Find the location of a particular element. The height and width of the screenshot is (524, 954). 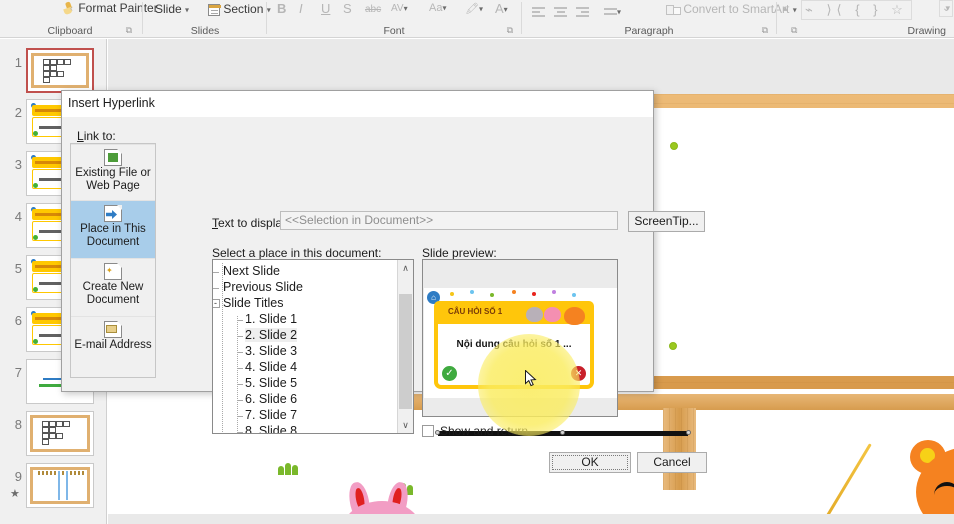

mini-board2-preview is located at coordinates (60, 485).